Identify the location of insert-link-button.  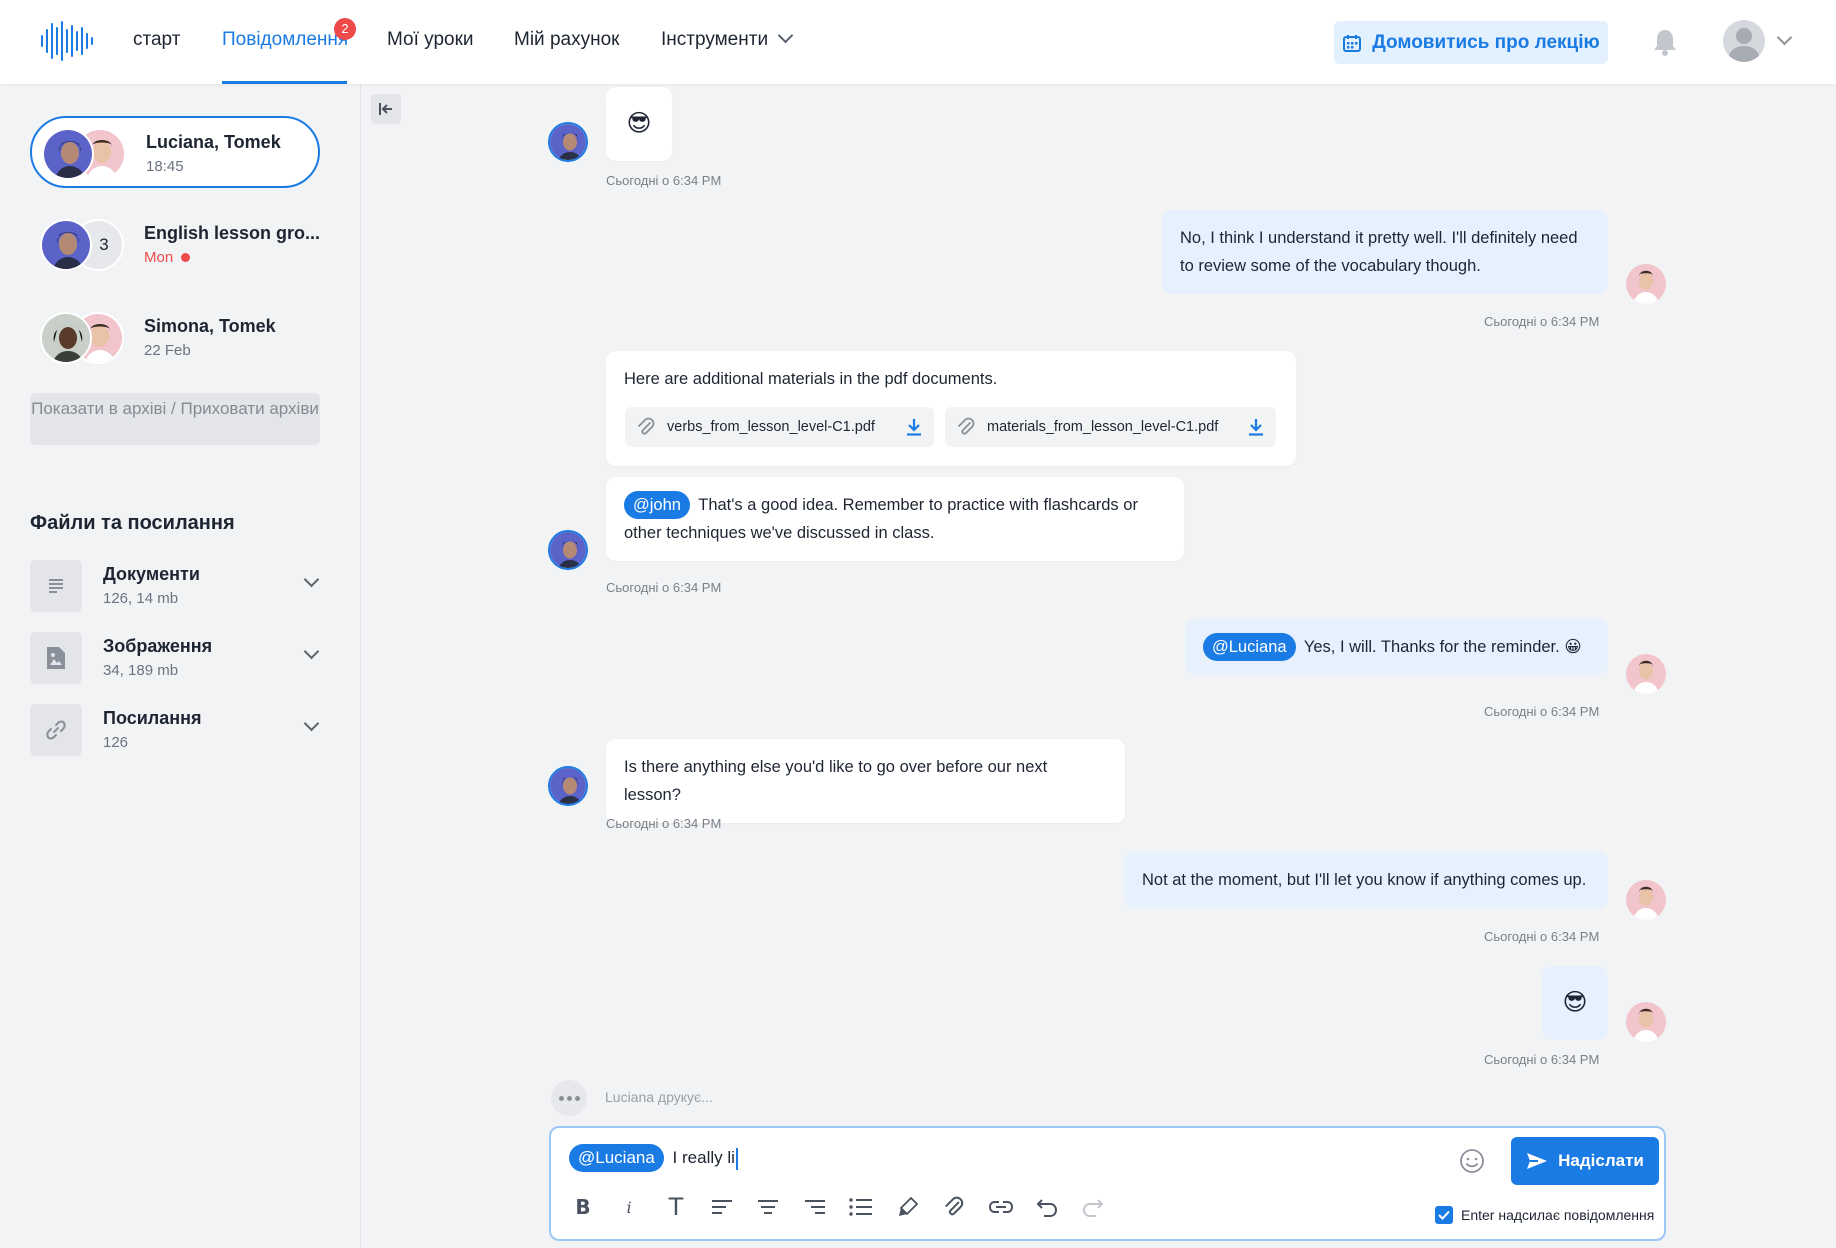
(1001, 1207).